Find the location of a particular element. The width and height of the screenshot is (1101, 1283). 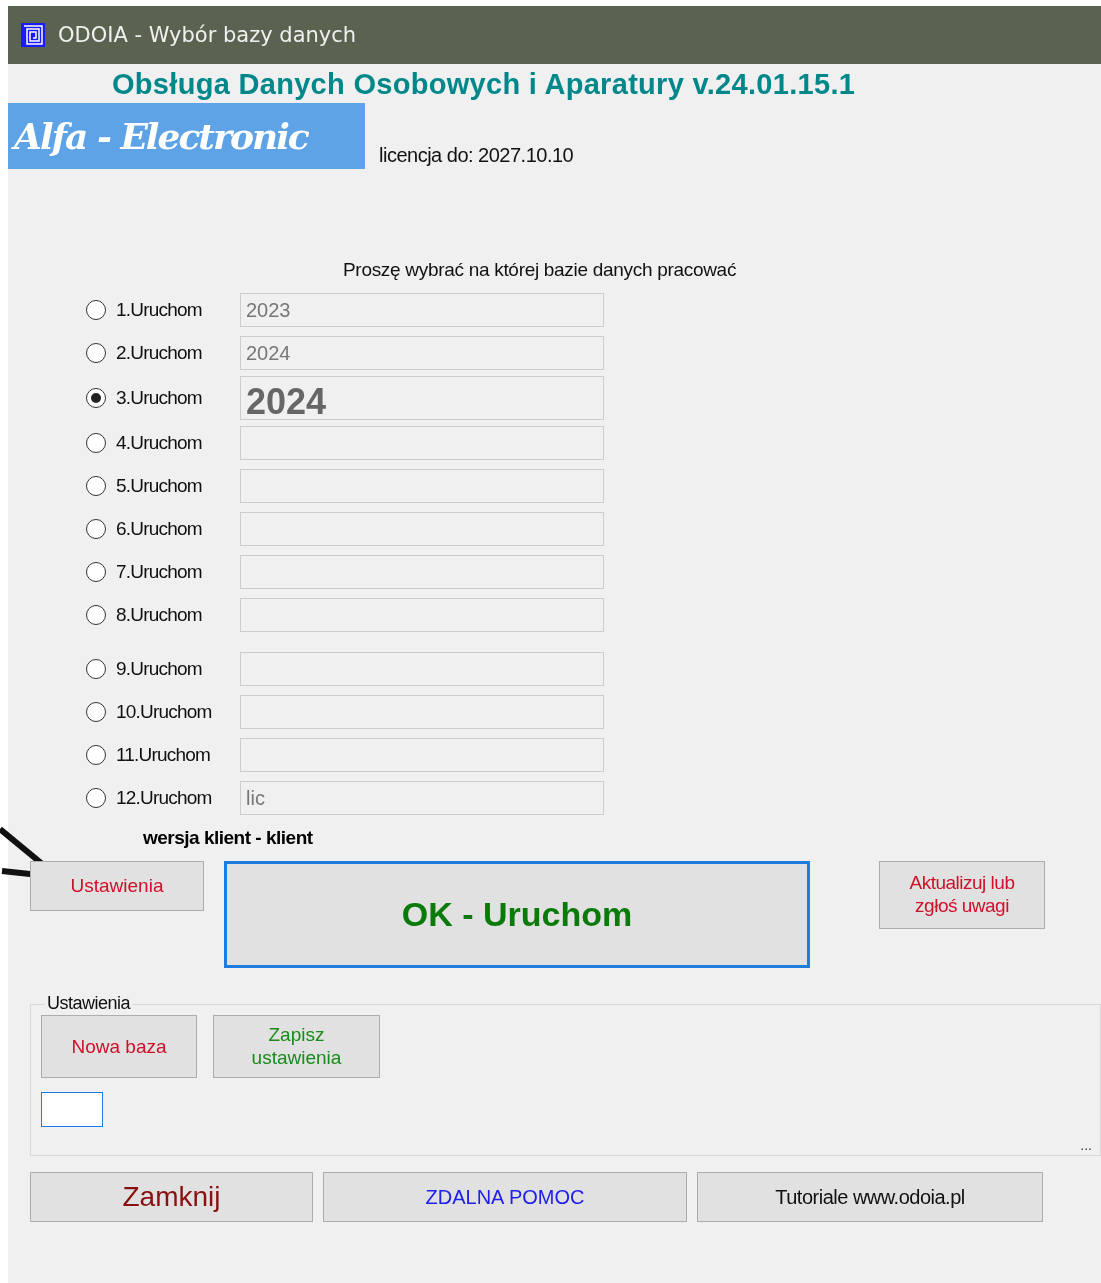

radio-label: 5.Uruchom is located at coordinates (159, 486).